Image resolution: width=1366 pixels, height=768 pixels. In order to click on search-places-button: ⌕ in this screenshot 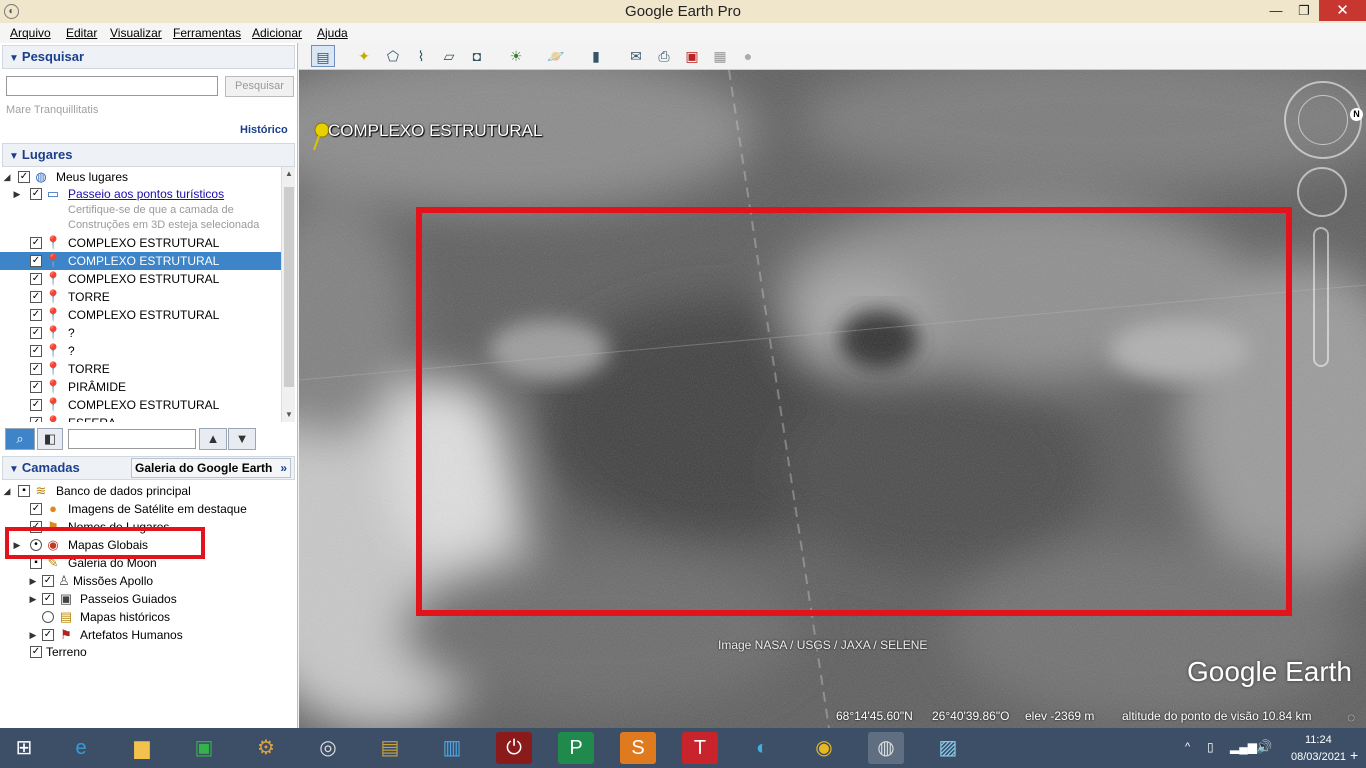, I will do `click(20, 439)`.